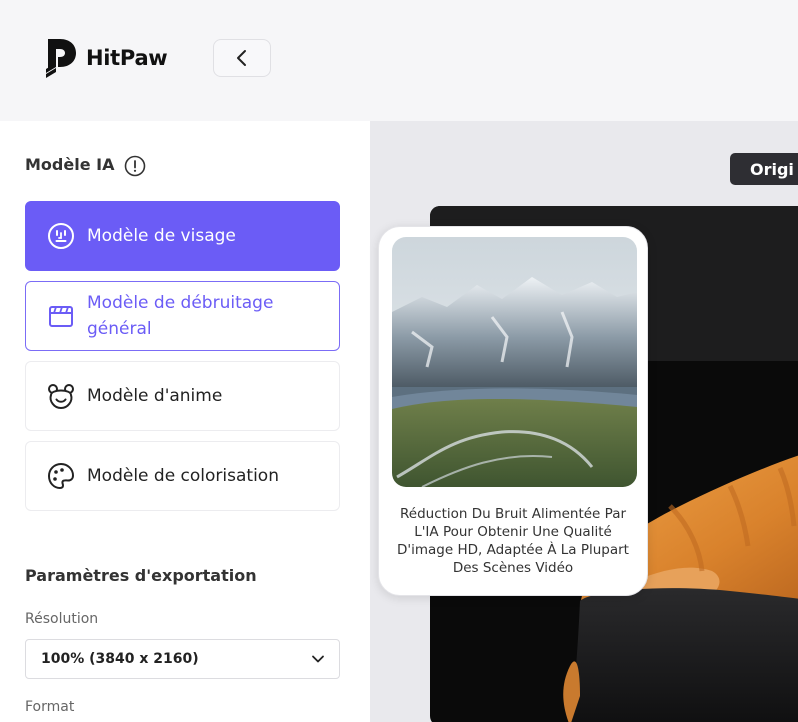 The image size is (798, 722). What do you see at coordinates (70, 164) in the screenshot?
I see `ai-model-title: Modèle IA` at bounding box center [70, 164].